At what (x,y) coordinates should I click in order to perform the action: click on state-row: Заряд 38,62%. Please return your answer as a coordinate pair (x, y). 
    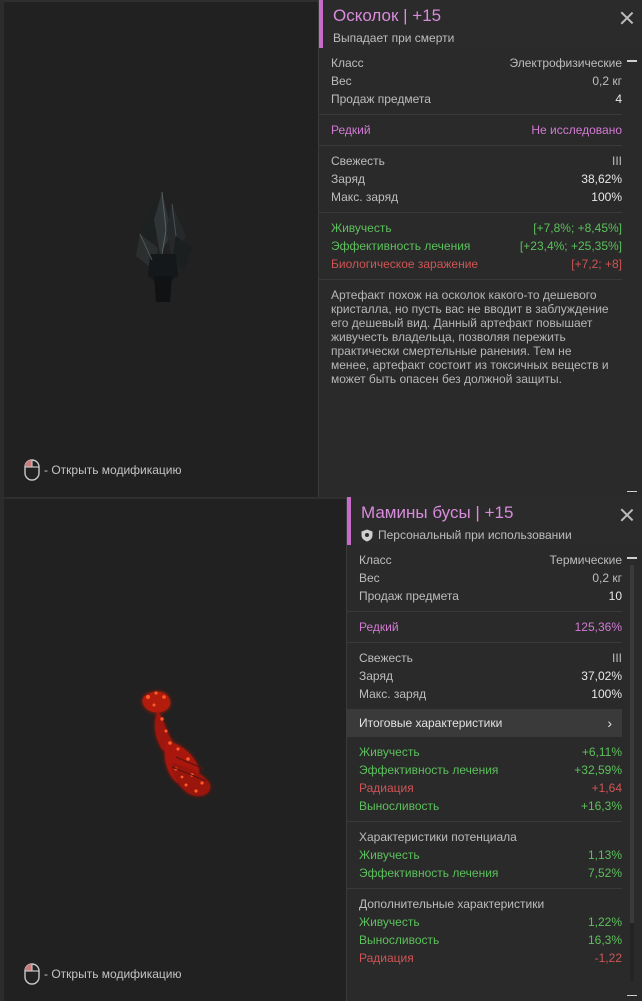
    Looking at the image, I should click on (476, 179).